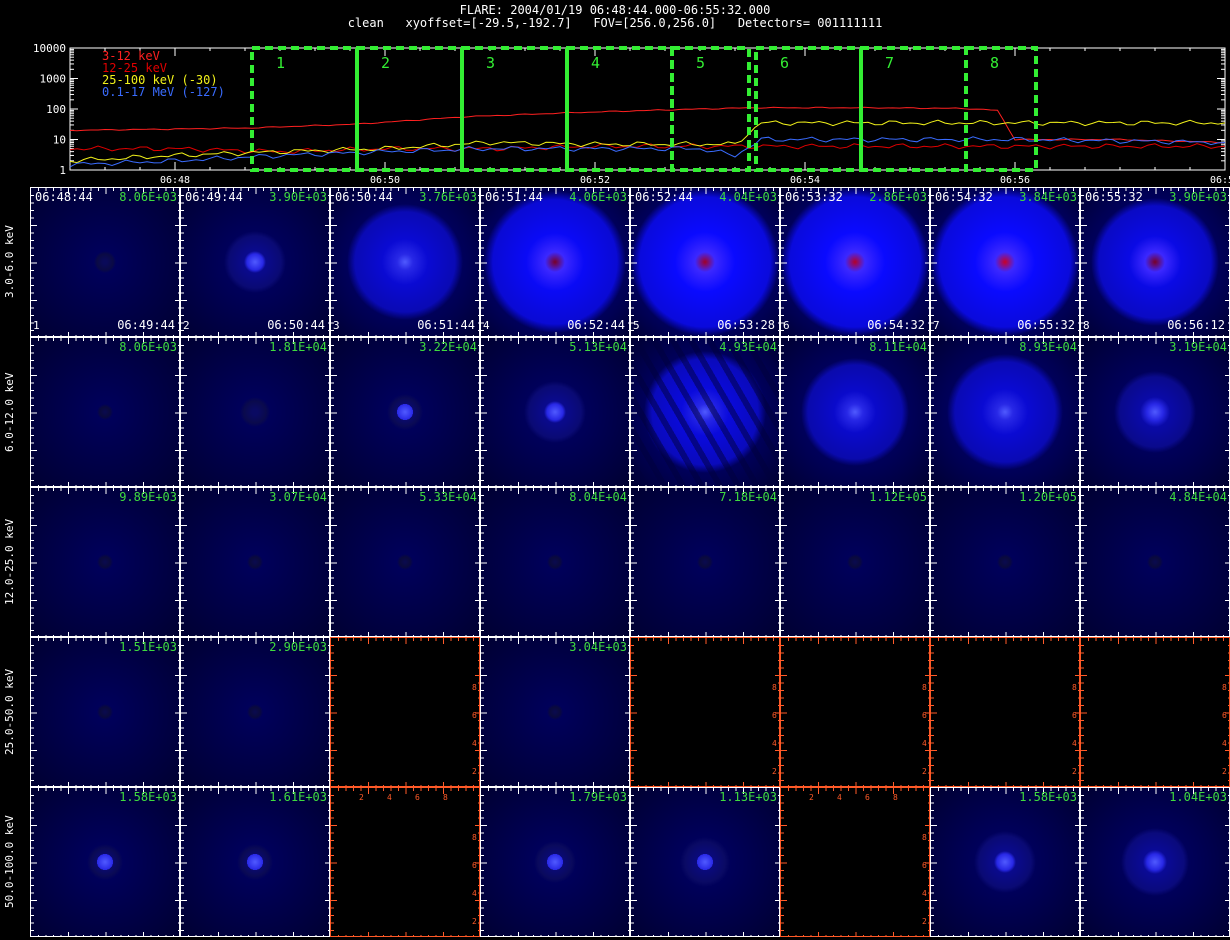  What do you see at coordinates (280, 63) in the screenshot?
I see `interval-label: 1` at bounding box center [280, 63].